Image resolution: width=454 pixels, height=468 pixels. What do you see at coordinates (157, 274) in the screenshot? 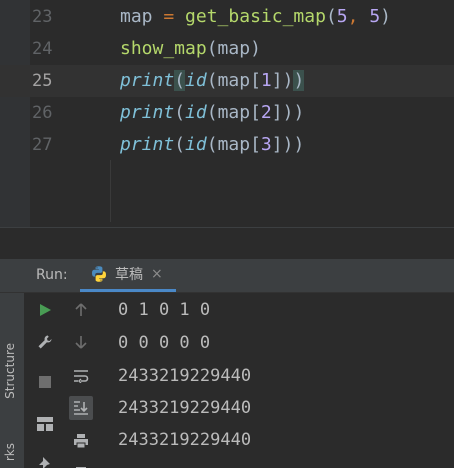
I see `close-icon: ×` at bounding box center [157, 274].